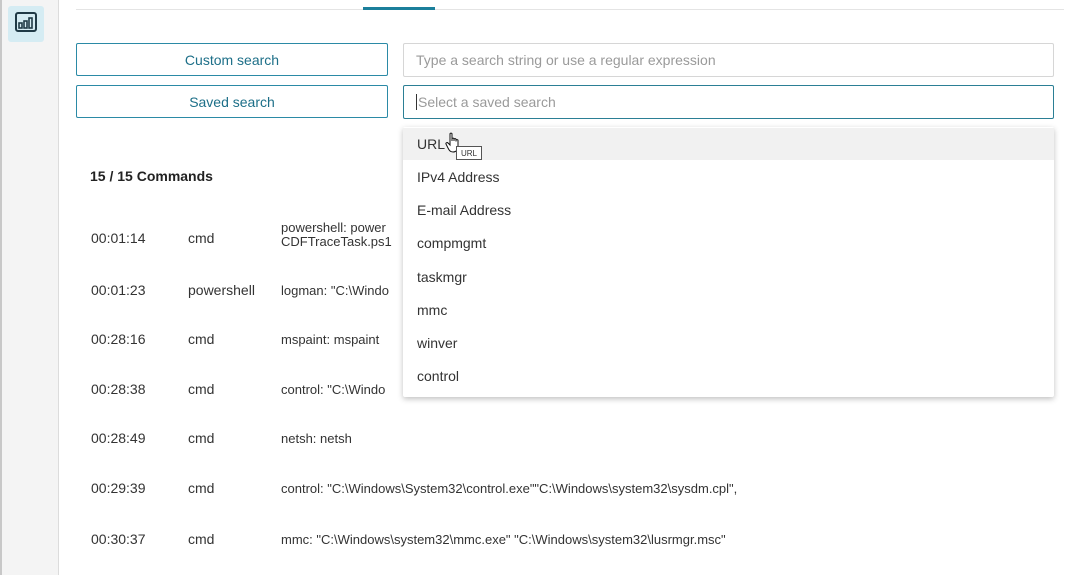 This screenshot has height=575, width=1080. I want to click on text-caret, so click(416, 102).